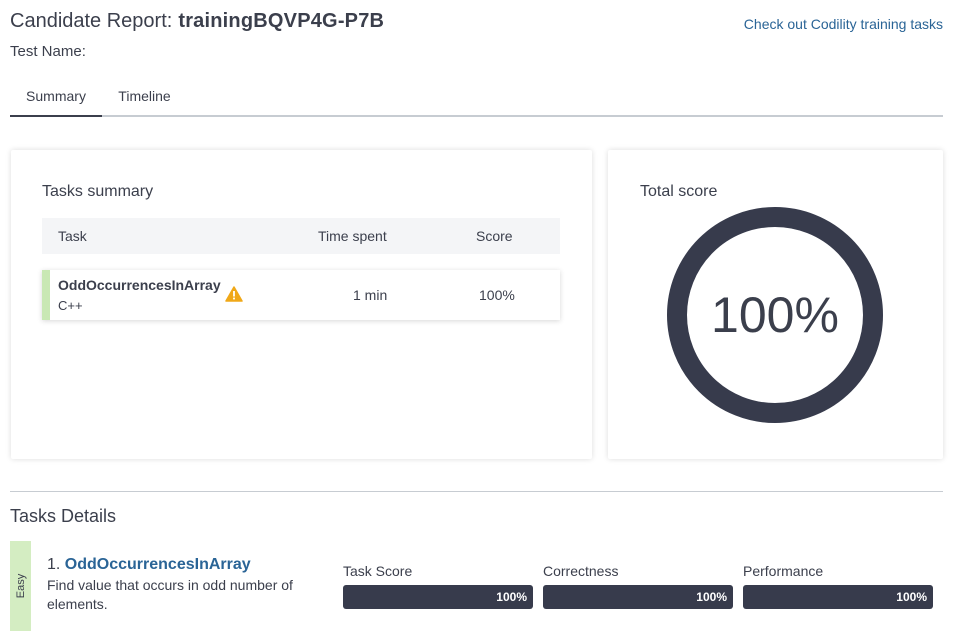 The width and height of the screenshot is (953, 638). Describe the element at coordinates (497, 295) in the screenshot. I see `task-score: 100%` at that location.